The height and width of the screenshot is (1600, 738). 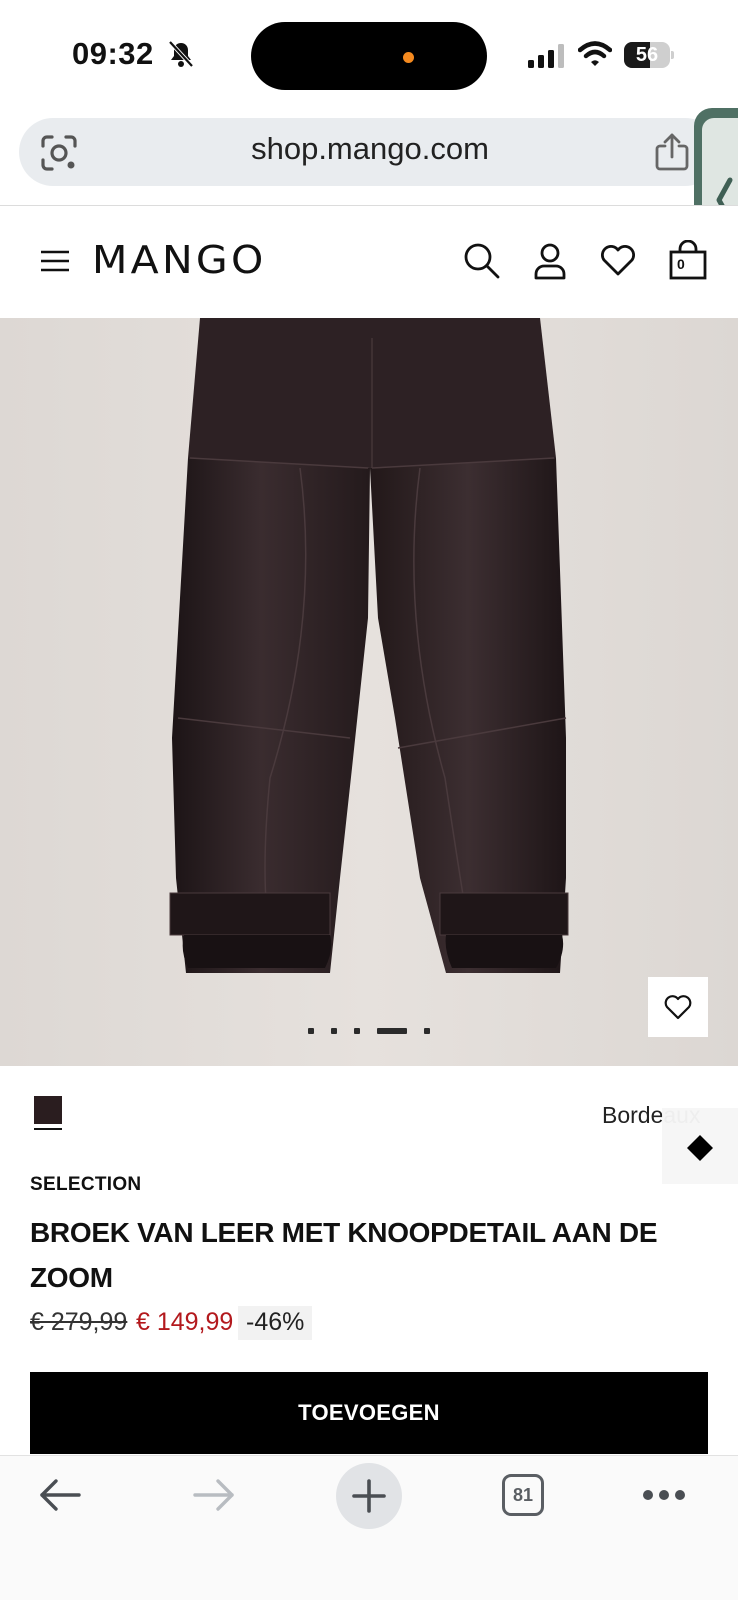 What do you see at coordinates (113, 53) in the screenshot?
I see `status-time: 09:32` at bounding box center [113, 53].